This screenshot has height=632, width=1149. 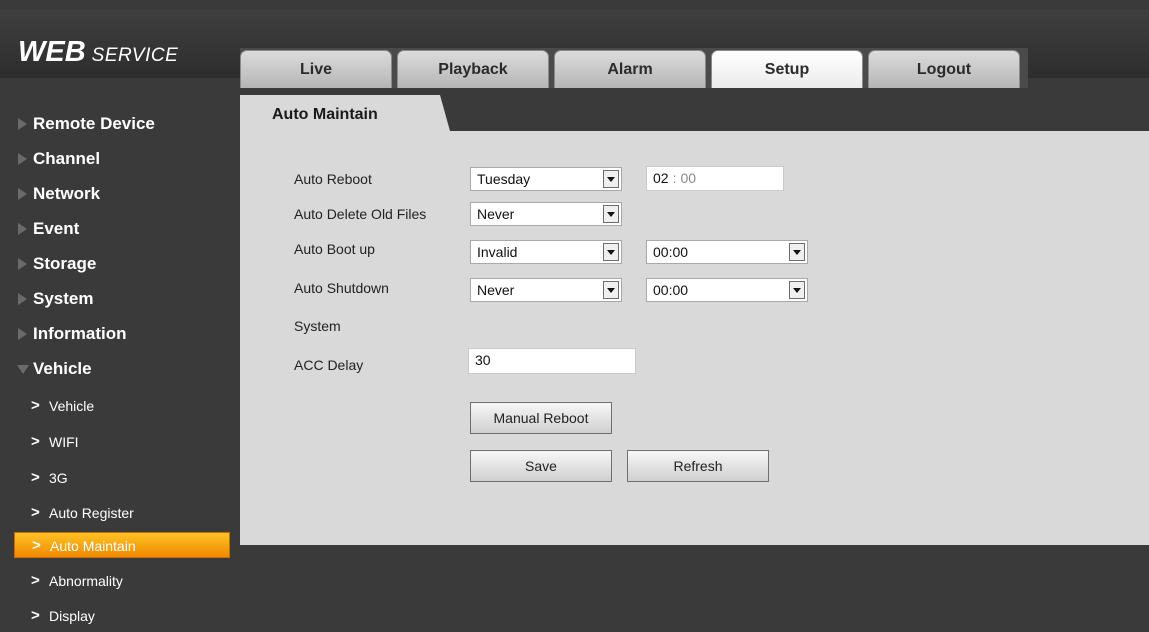 What do you see at coordinates (688, 178) in the screenshot?
I see `auto-reboot-minute: 00` at bounding box center [688, 178].